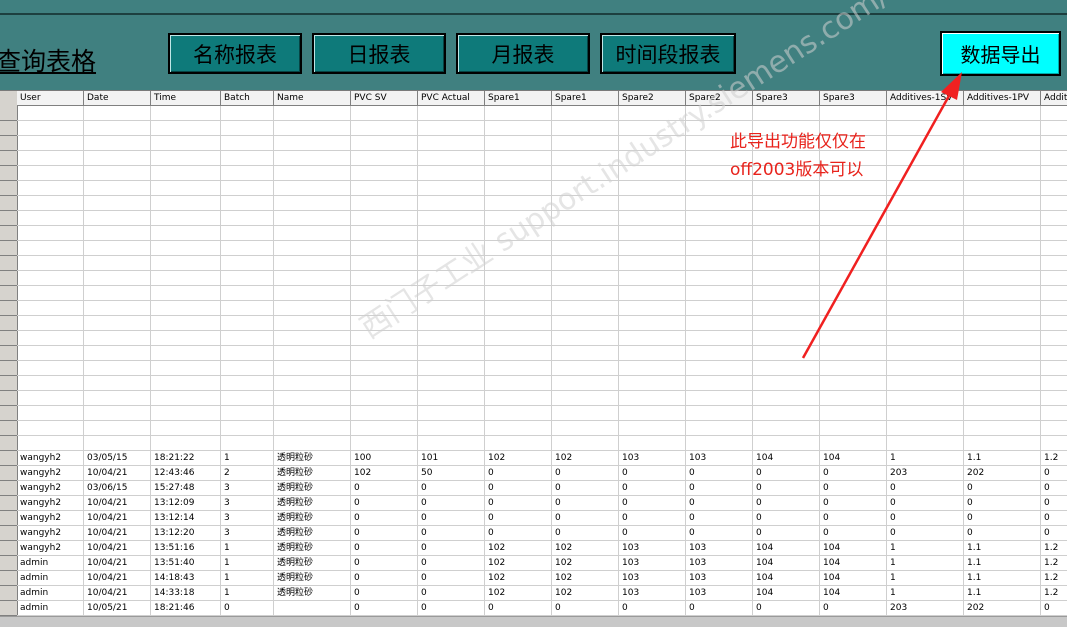 This screenshot has width=1067, height=627. Describe the element at coordinates (1002, 578) in the screenshot. I see `table-cell: 1.1` at that location.